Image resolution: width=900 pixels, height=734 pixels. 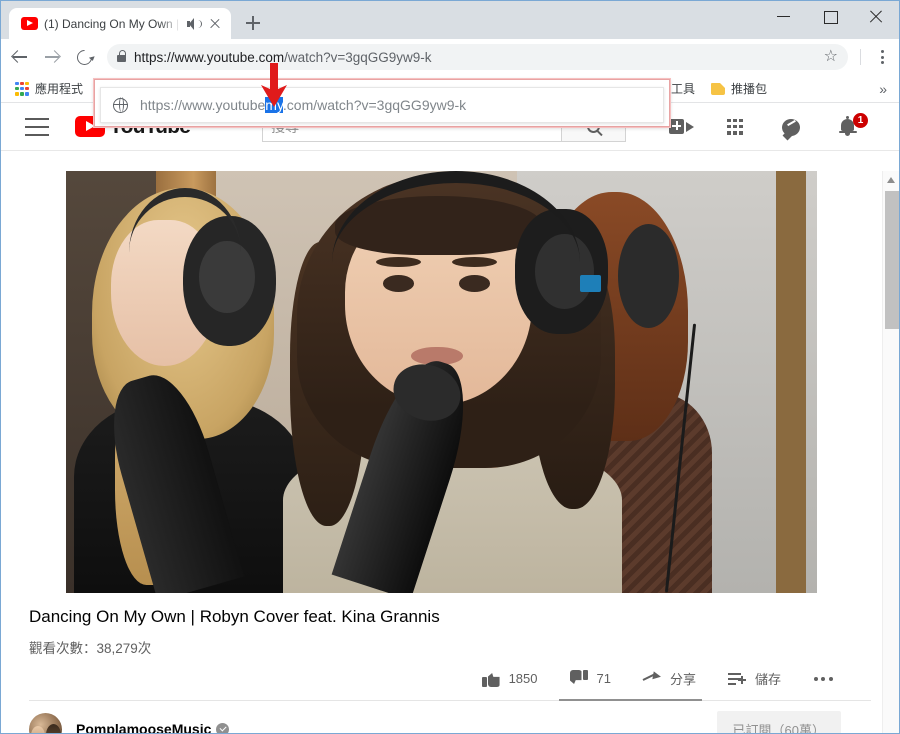 I want to click on bookmark-star-icon: ☆, so click(x=831, y=57).